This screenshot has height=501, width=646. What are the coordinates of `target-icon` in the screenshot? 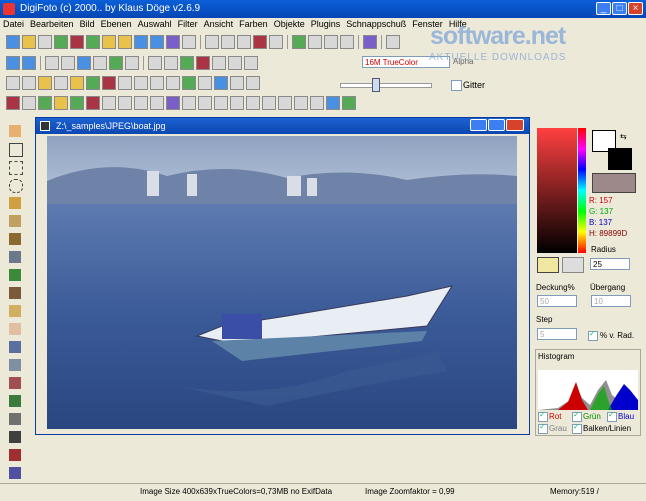 It's located at (93, 103).